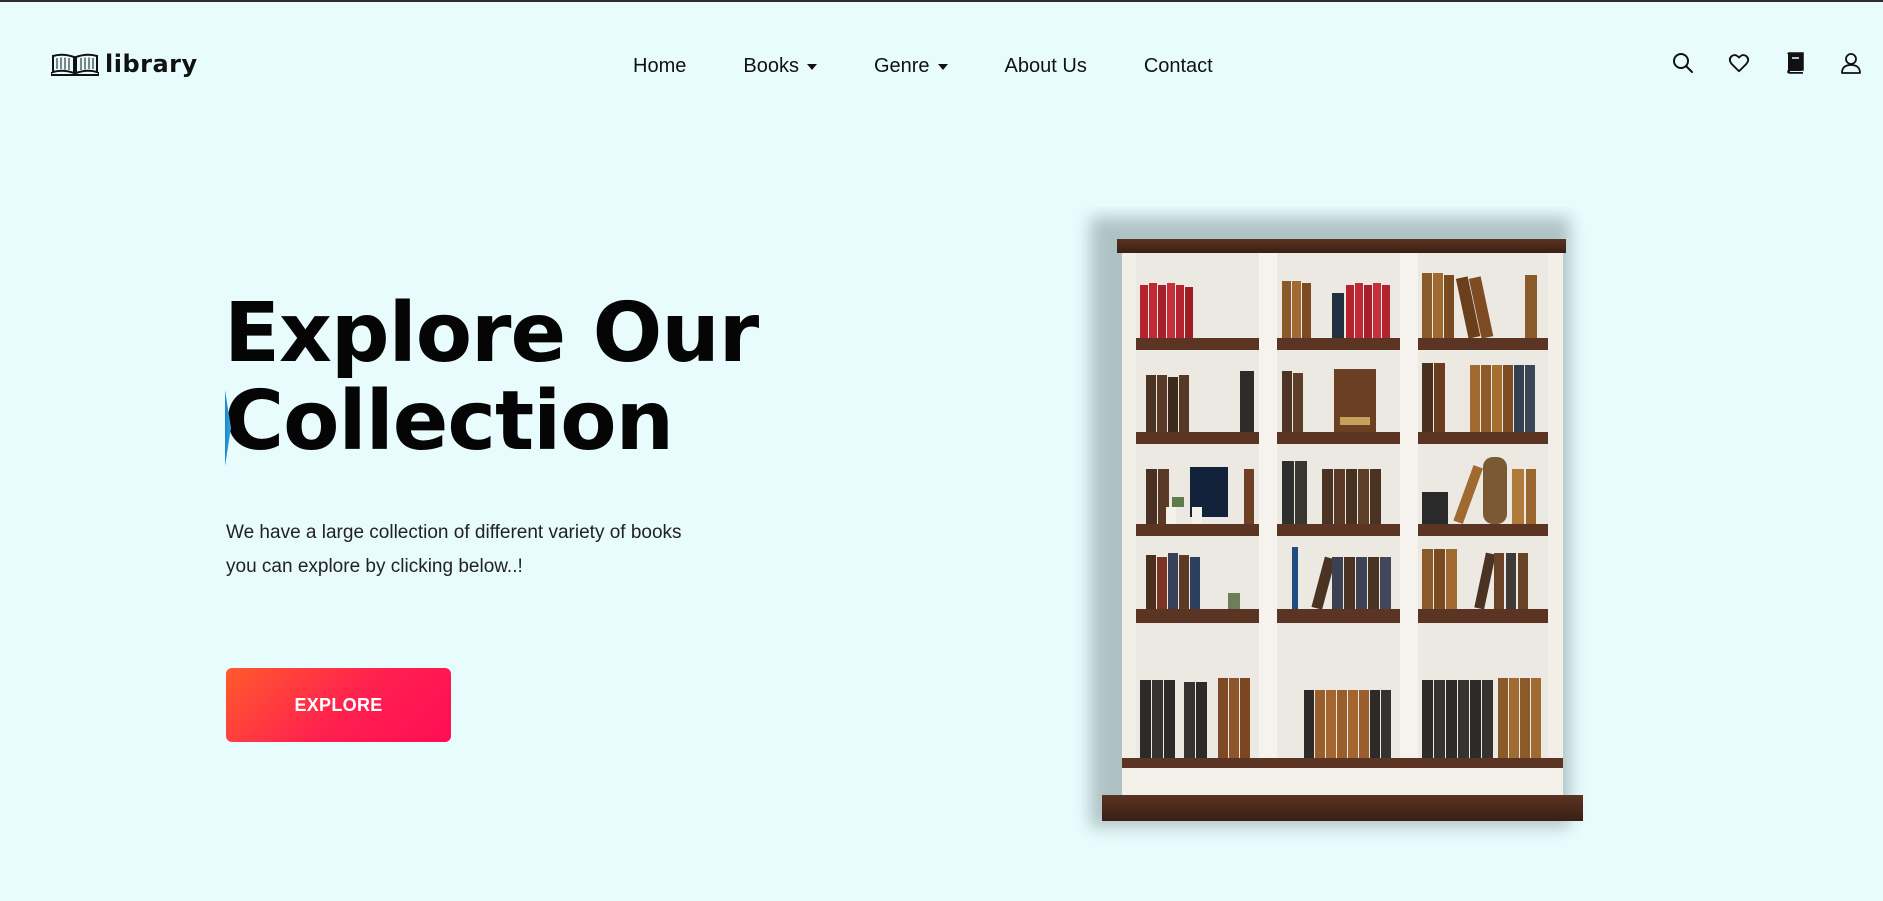 The image size is (1883, 901). Describe the element at coordinates (1767, 63) in the screenshot. I see `header-actions` at that location.